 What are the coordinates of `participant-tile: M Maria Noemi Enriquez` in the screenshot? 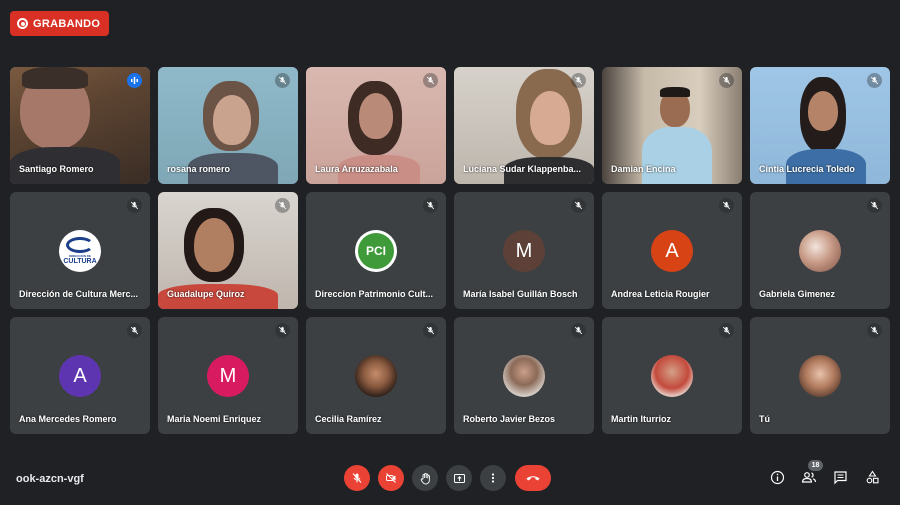 It's located at (228, 375).